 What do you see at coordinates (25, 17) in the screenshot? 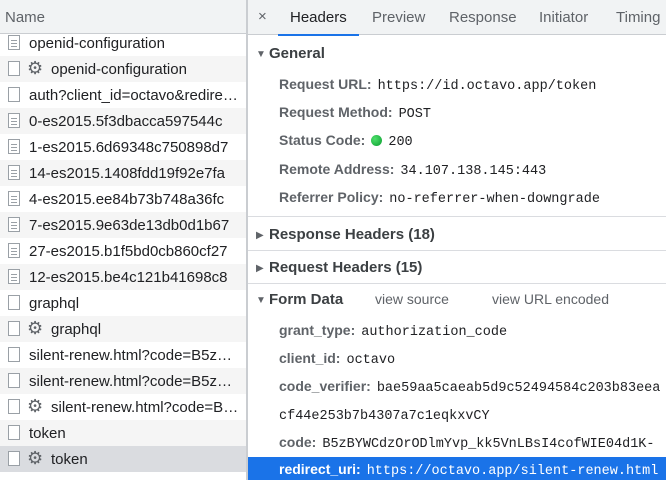
I see `name-column-label: Name` at bounding box center [25, 17].